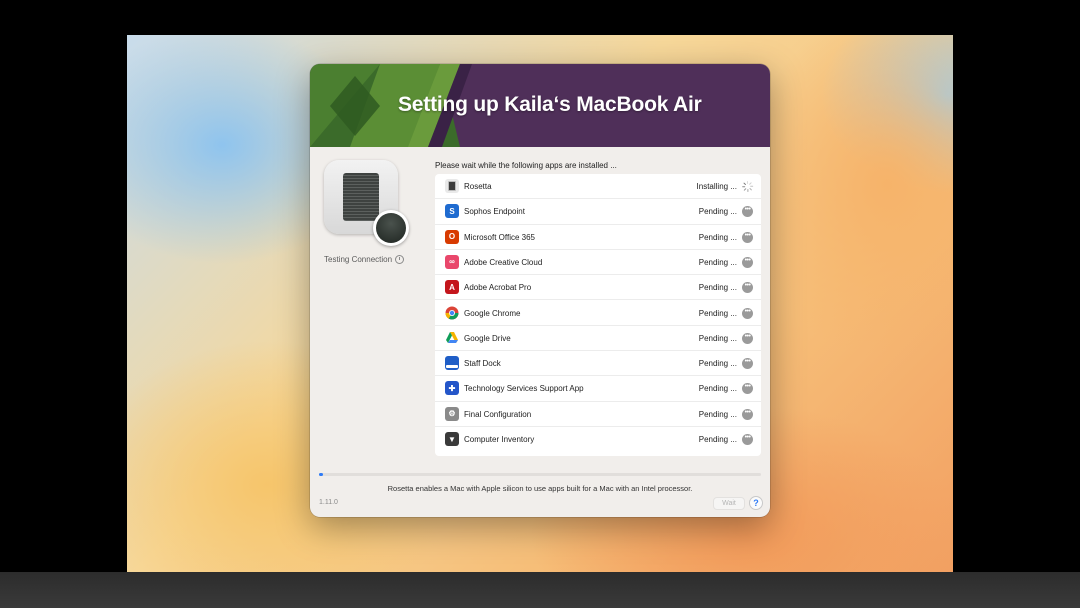 The height and width of the screenshot is (608, 1080). What do you see at coordinates (452, 287) in the screenshot?
I see `acrobat-icon: A` at bounding box center [452, 287].